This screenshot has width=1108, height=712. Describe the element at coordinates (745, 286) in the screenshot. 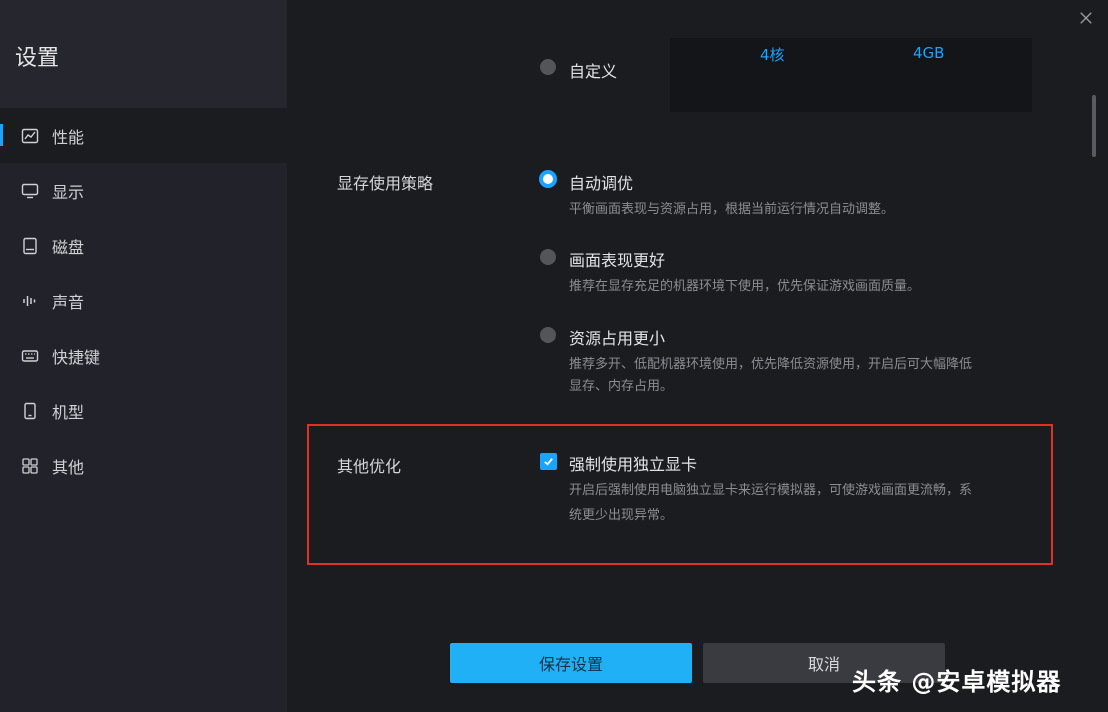

I see `better-visual-desc: 推荐在显存充足的机器环境下使用，优先保证游戏画面质量。` at that location.